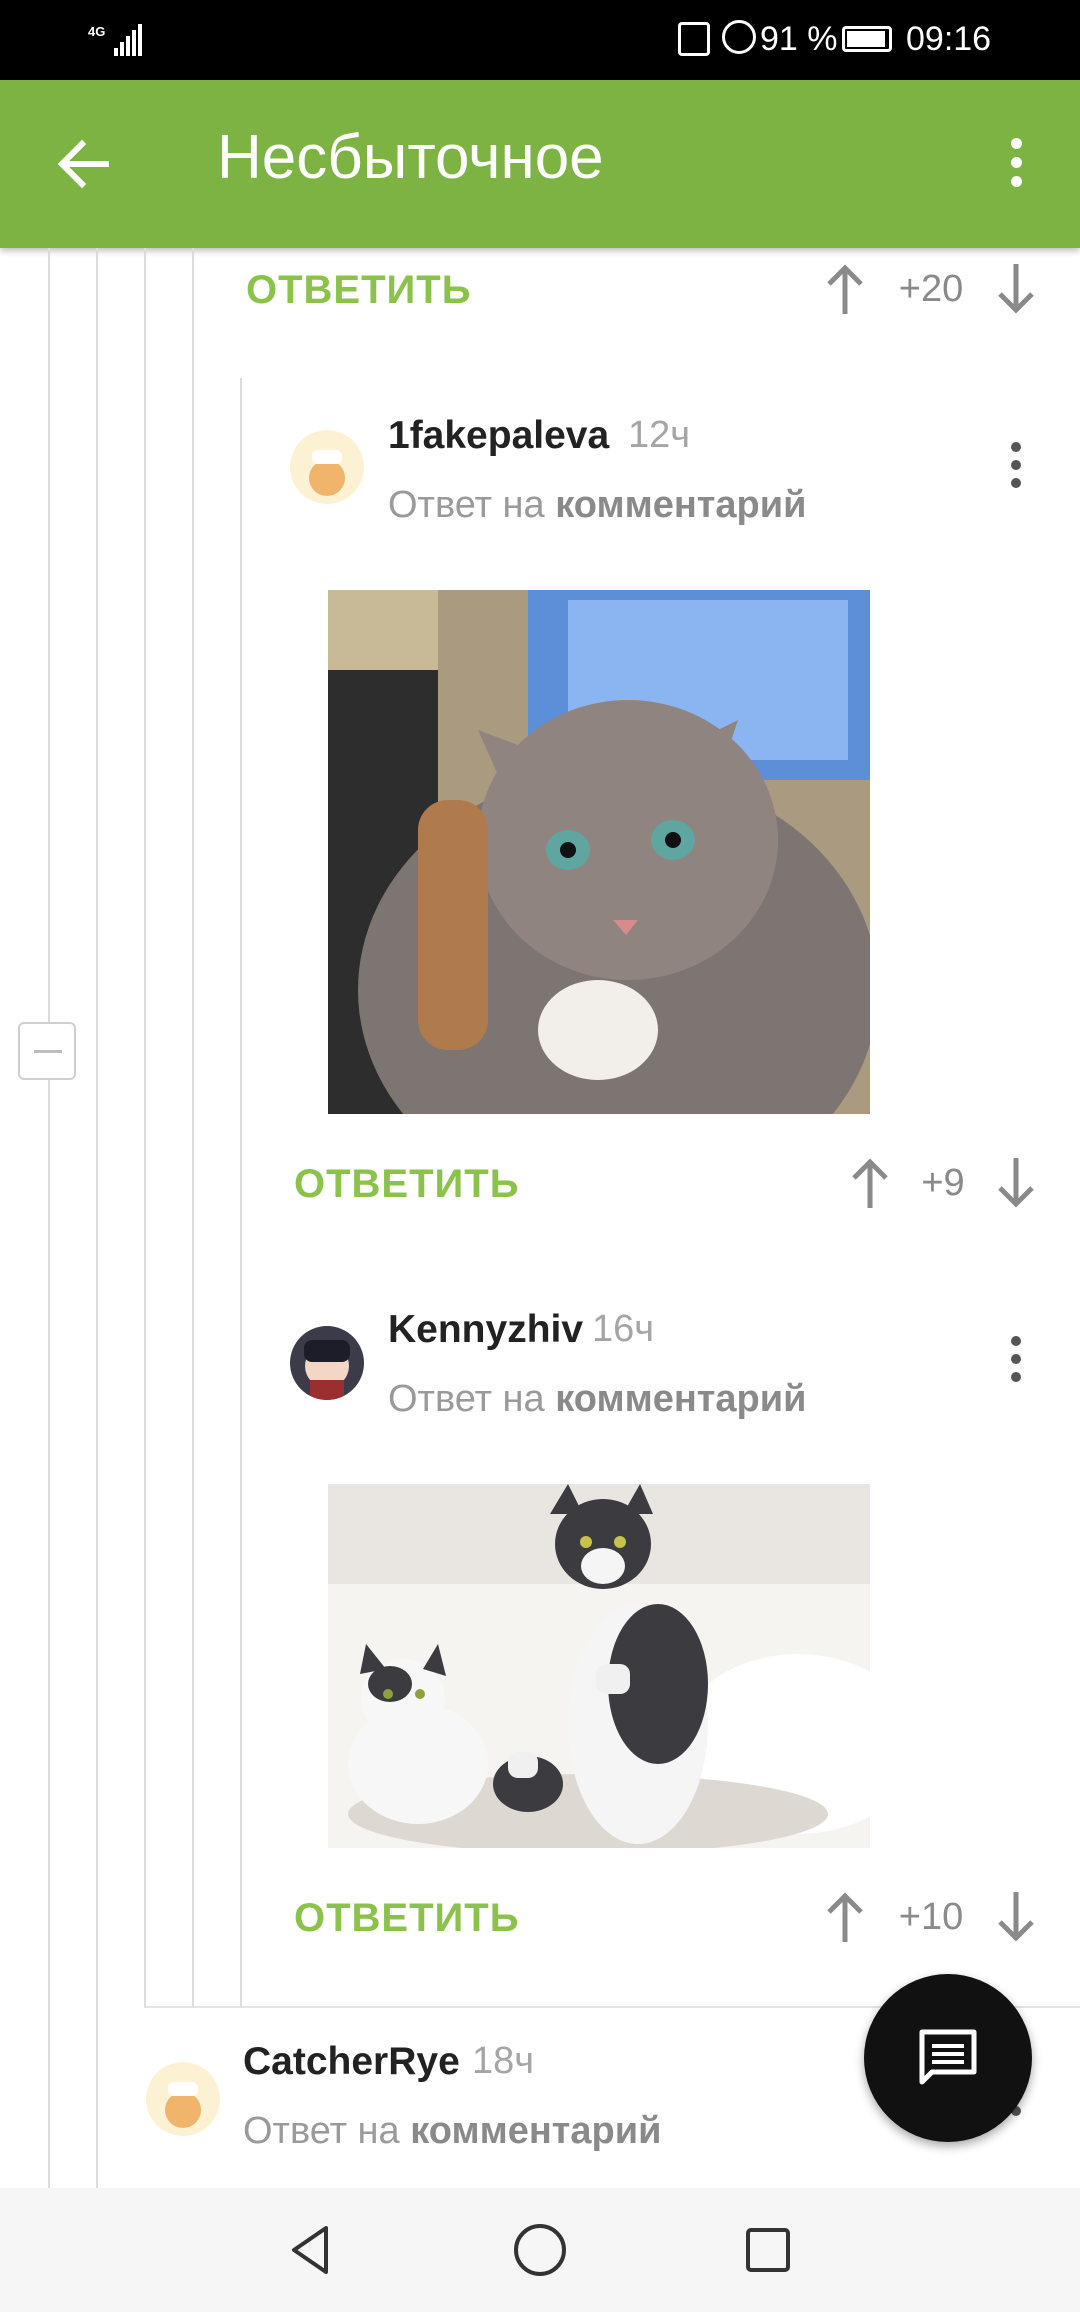 This screenshot has height=2312, width=1080. What do you see at coordinates (312, 2250) in the screenshot?
I see `triangle-back-icon` at bounding box center [312, 2250].